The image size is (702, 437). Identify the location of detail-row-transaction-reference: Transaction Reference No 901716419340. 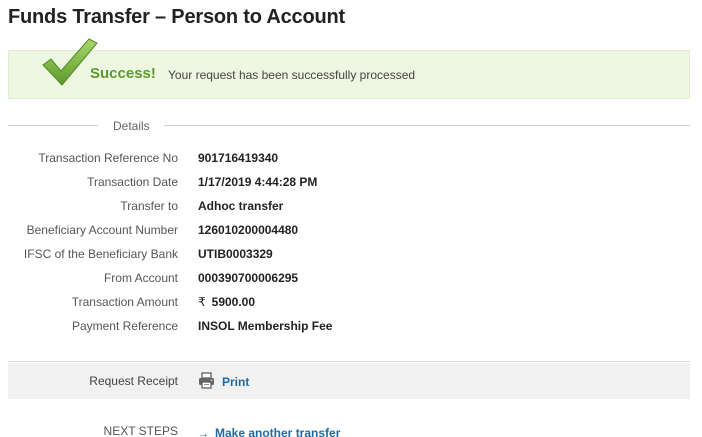
(351, 159).